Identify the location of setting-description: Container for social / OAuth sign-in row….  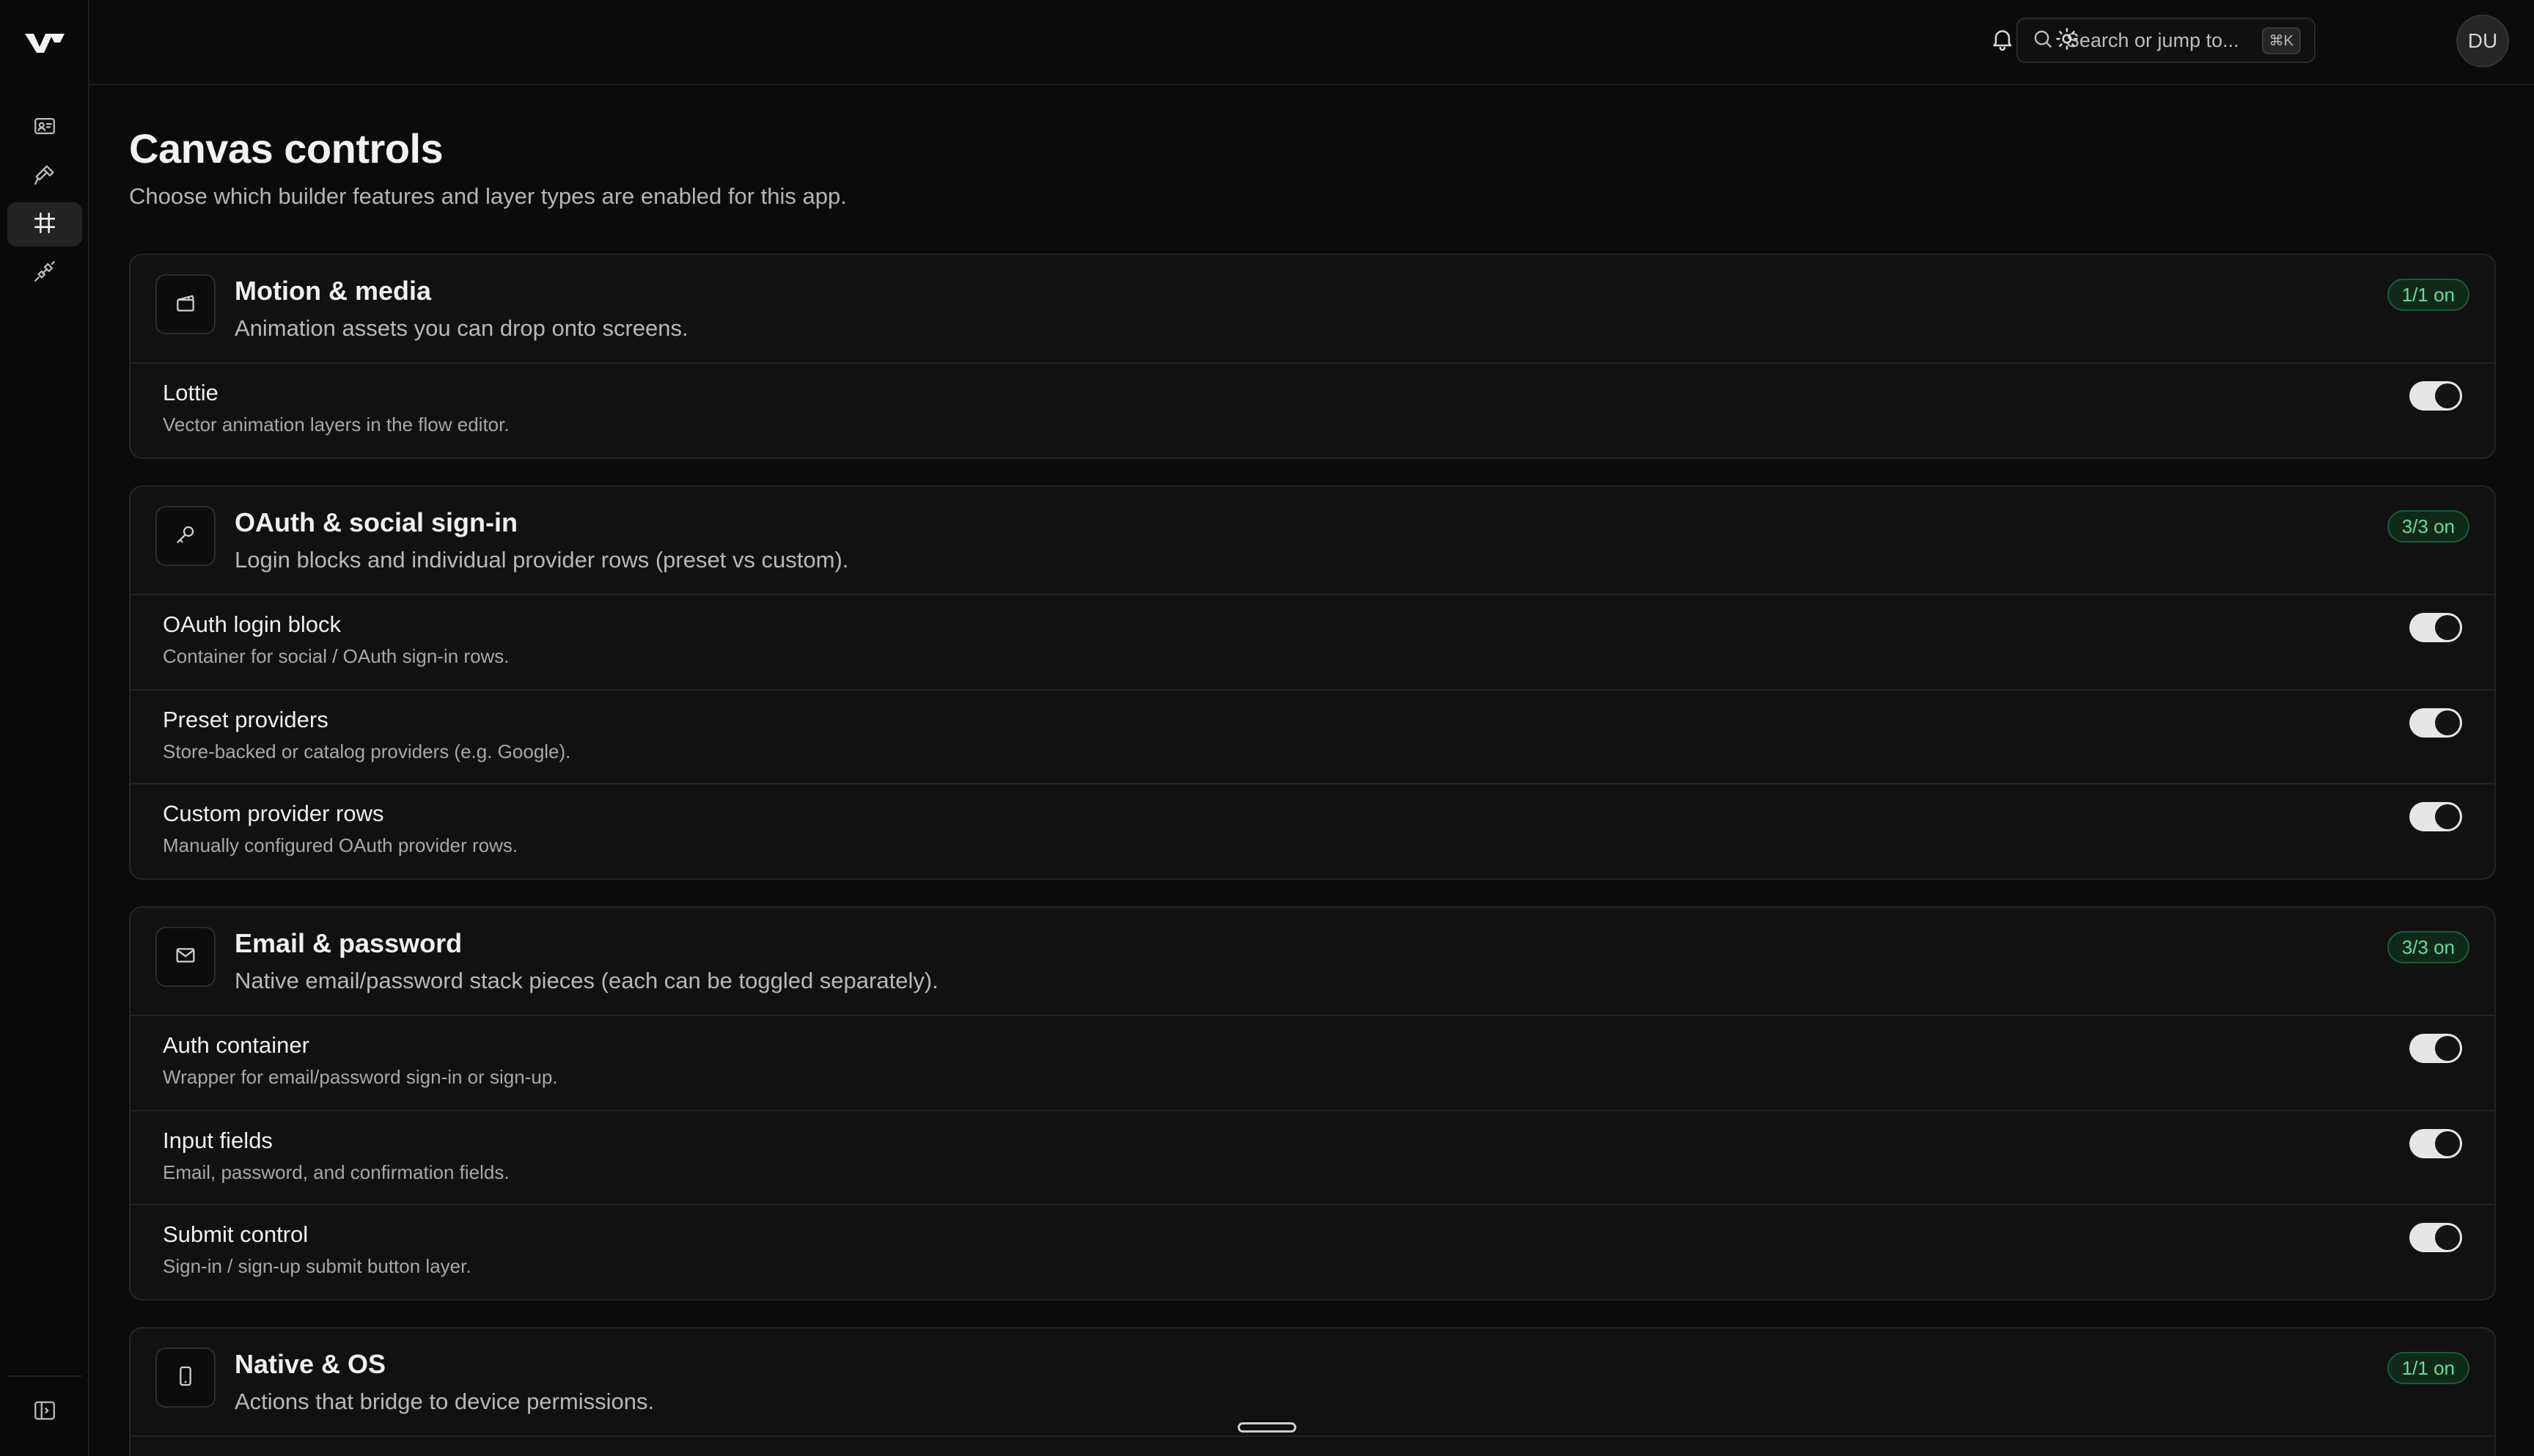
(336, 656).